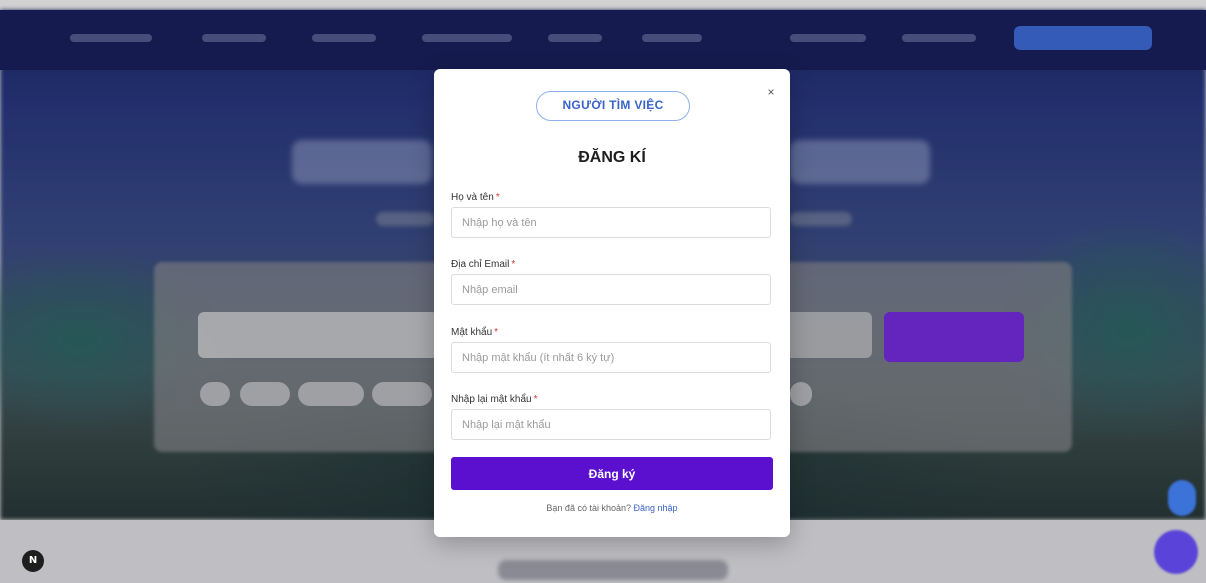 The height and width of the screenshot is (583, 1206). Describe the element at coordinates (613, 106) in the screenshot. I see `tab-job-seeker: NGƯỜI TÌM VIỆC` at that location.